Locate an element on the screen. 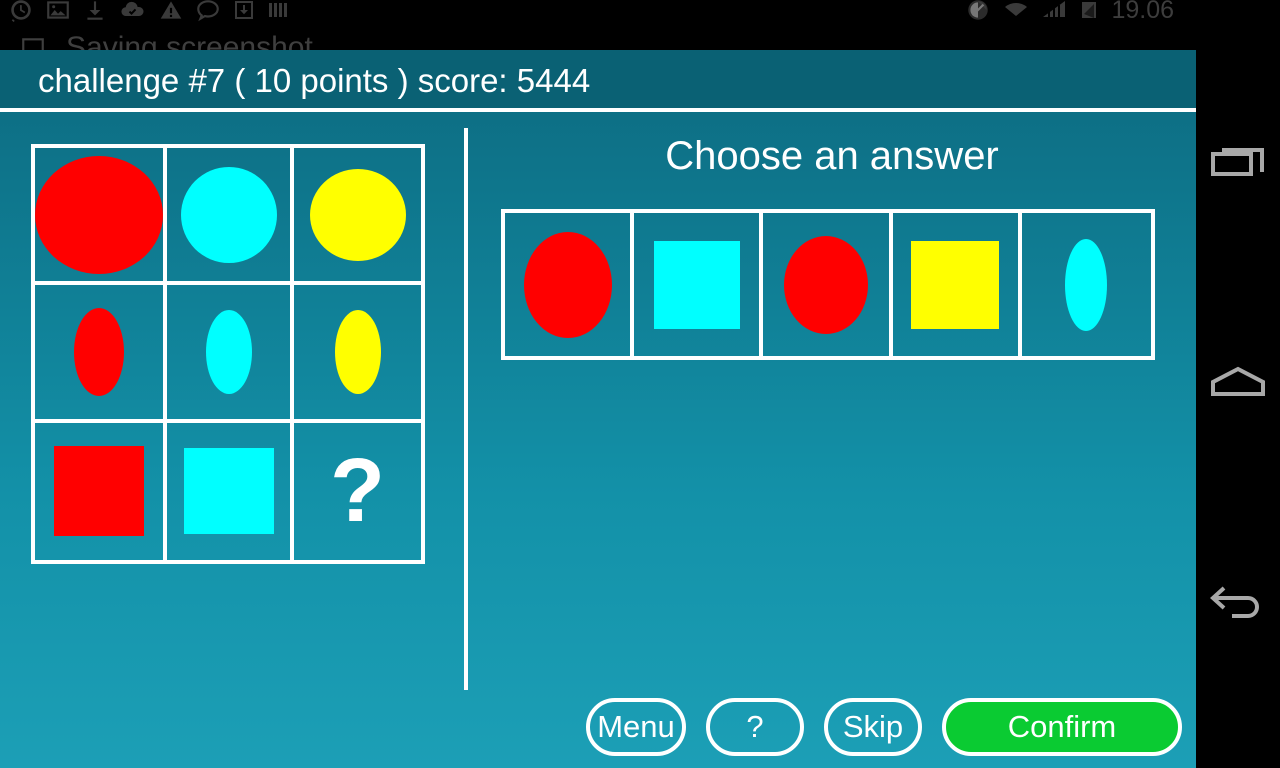  recents-button is located at coordinates (1238, 162).